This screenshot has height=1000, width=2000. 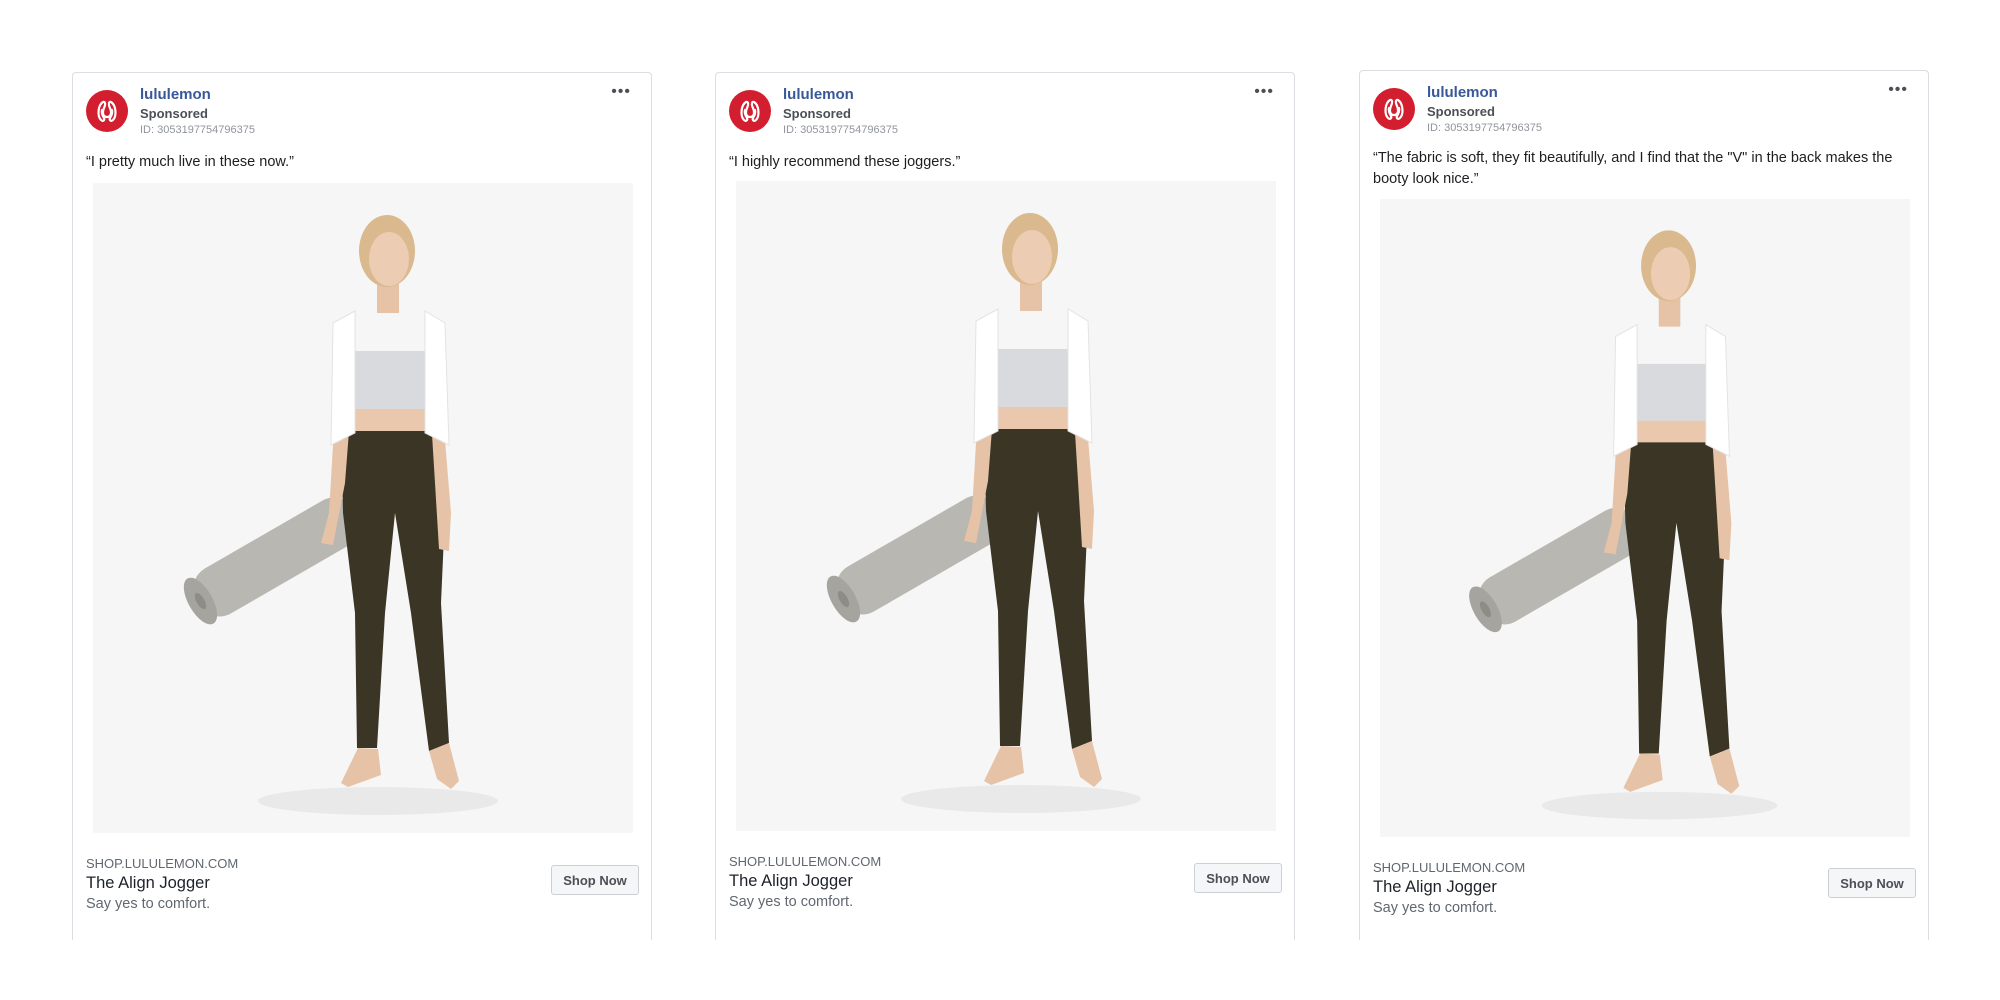 I want to click on ad-body-text: “I highly recommend these joggers.”, so click(x=845, y=162).